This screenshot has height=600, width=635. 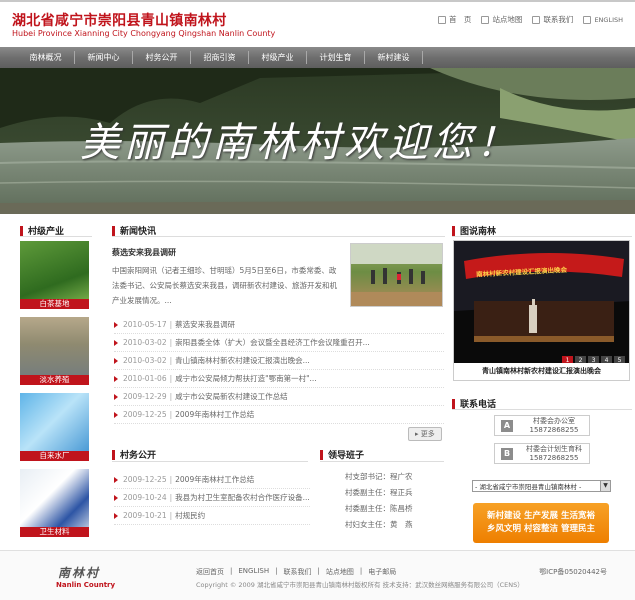 What do you see at coordinates (401, 524) in the screenshot?
I see `leader-name: 黄 燕` at bounding box center [401, 524].